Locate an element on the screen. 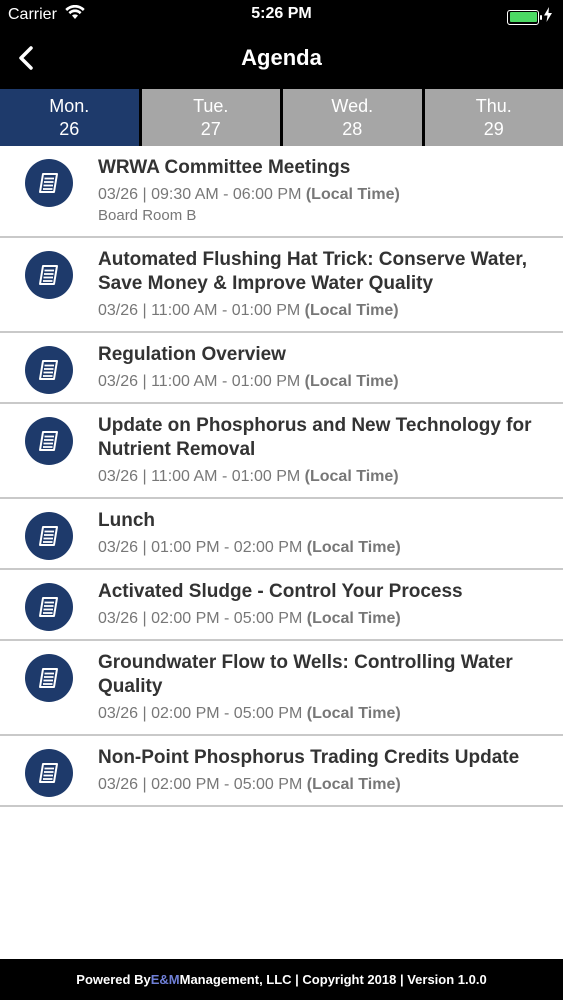 The height and width of the screenshot is (1000, 563). battery-icon is located at coordinates (524, 17).